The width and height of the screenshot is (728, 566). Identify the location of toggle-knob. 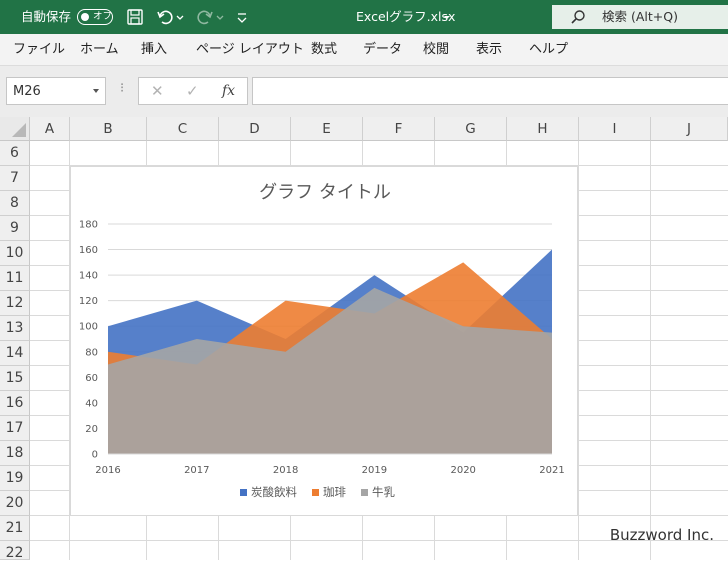
(85, 16).